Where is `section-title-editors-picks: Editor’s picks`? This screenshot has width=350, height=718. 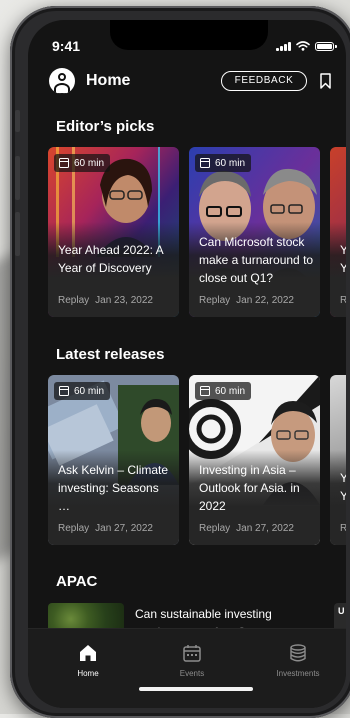
section-title-editors-picks: Editor’s picks is located at coordinates (105, 126).